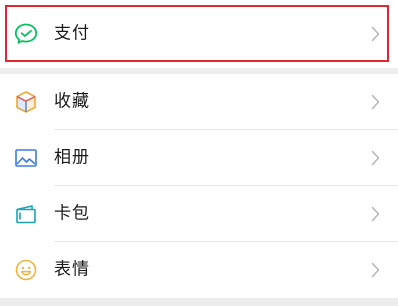 The width and height of the screenshot is (398, 306). I want to click on menu-item-pay-label: 支付, so click(72, 33).